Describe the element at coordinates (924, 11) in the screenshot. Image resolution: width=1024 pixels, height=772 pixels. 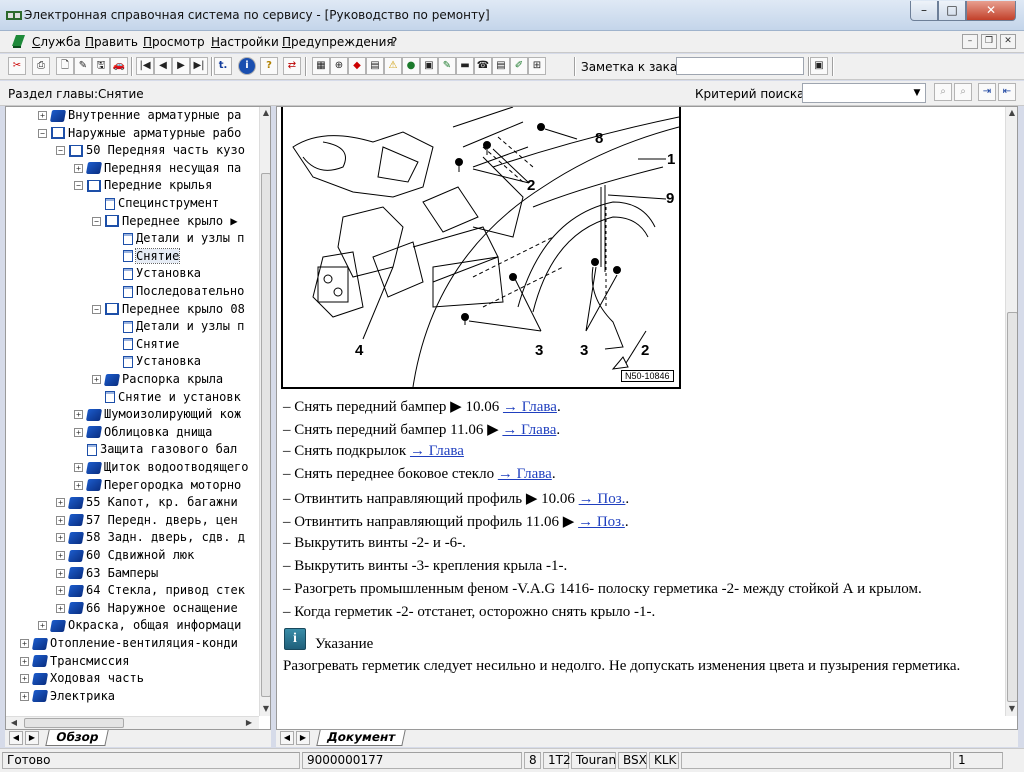
I see `minimize-window-button: –` at that location.